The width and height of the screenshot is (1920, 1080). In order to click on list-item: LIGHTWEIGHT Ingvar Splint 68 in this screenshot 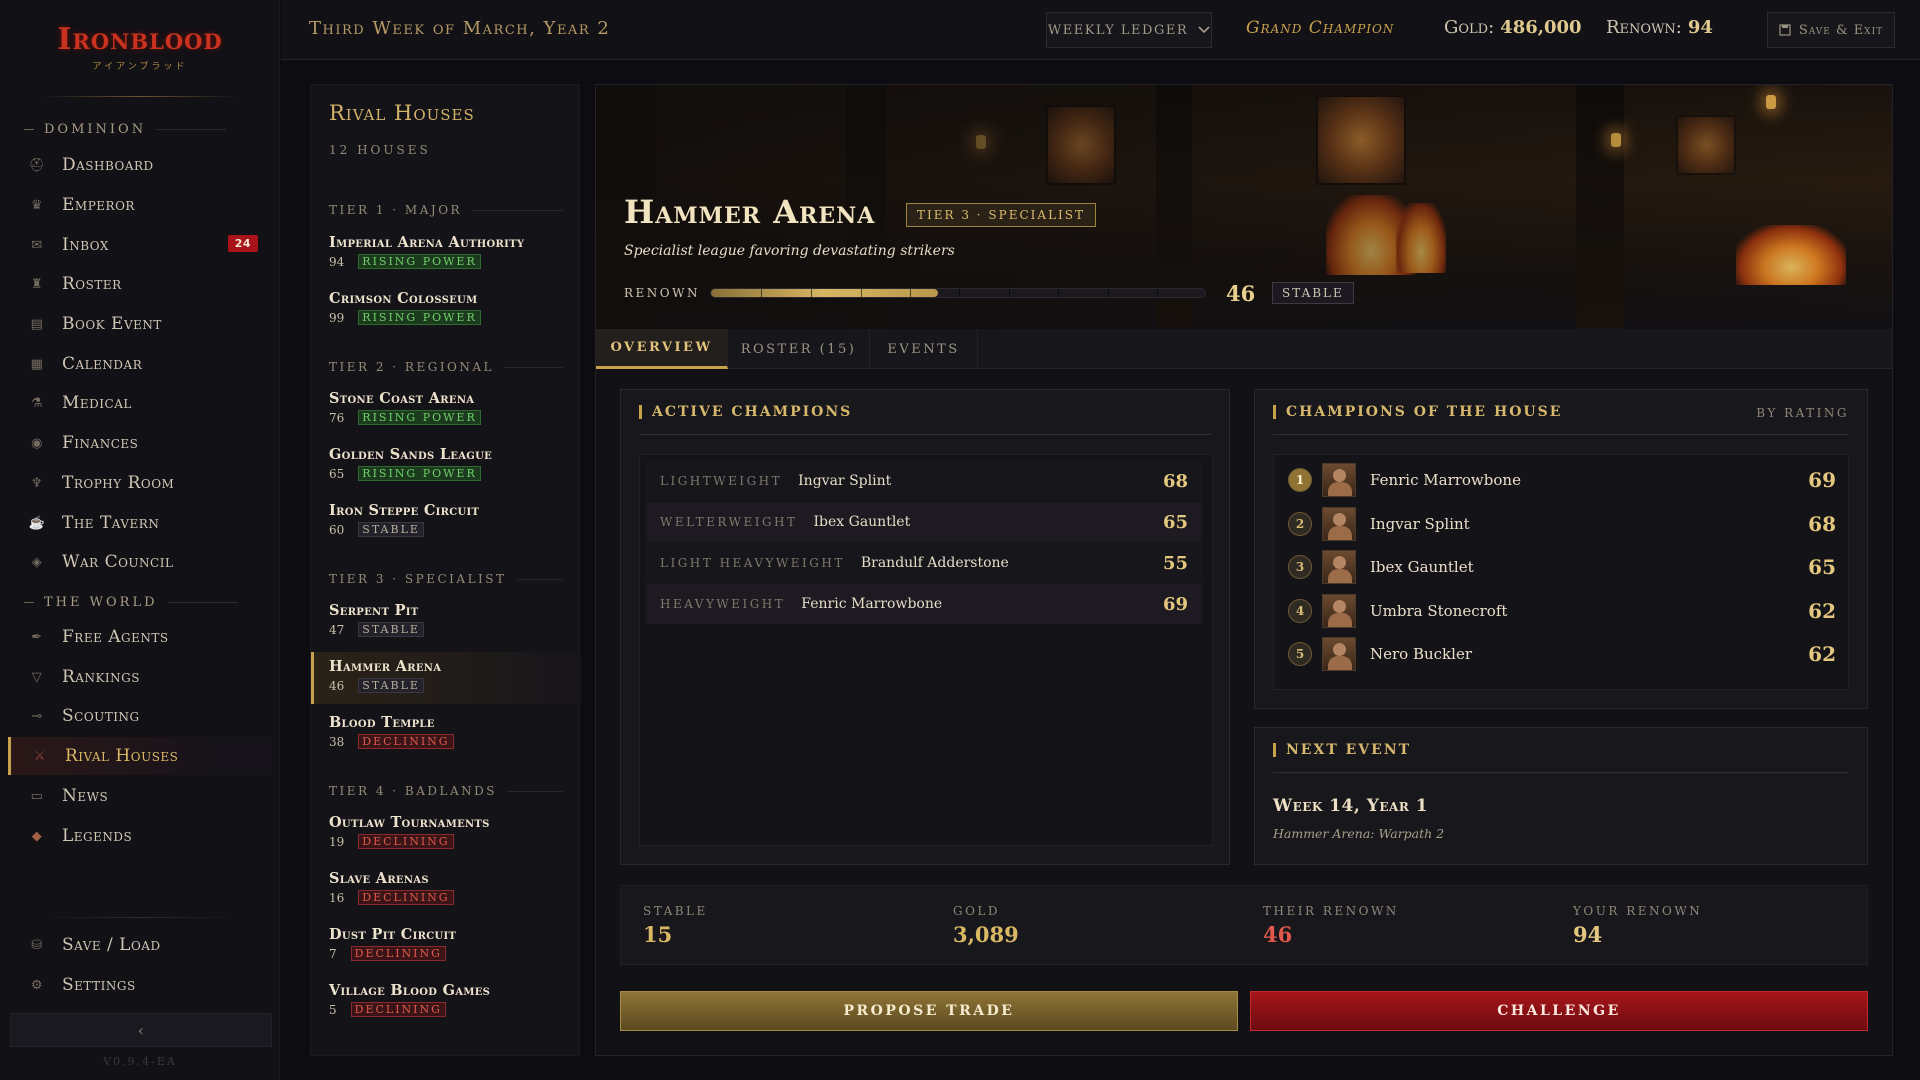, I will do `click(924, 481)`.